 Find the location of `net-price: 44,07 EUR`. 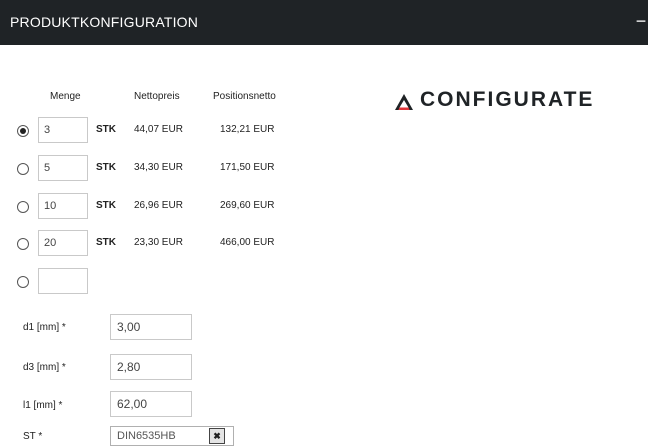

net-price: 44,07 EUR is located at coordinates (158, 129).